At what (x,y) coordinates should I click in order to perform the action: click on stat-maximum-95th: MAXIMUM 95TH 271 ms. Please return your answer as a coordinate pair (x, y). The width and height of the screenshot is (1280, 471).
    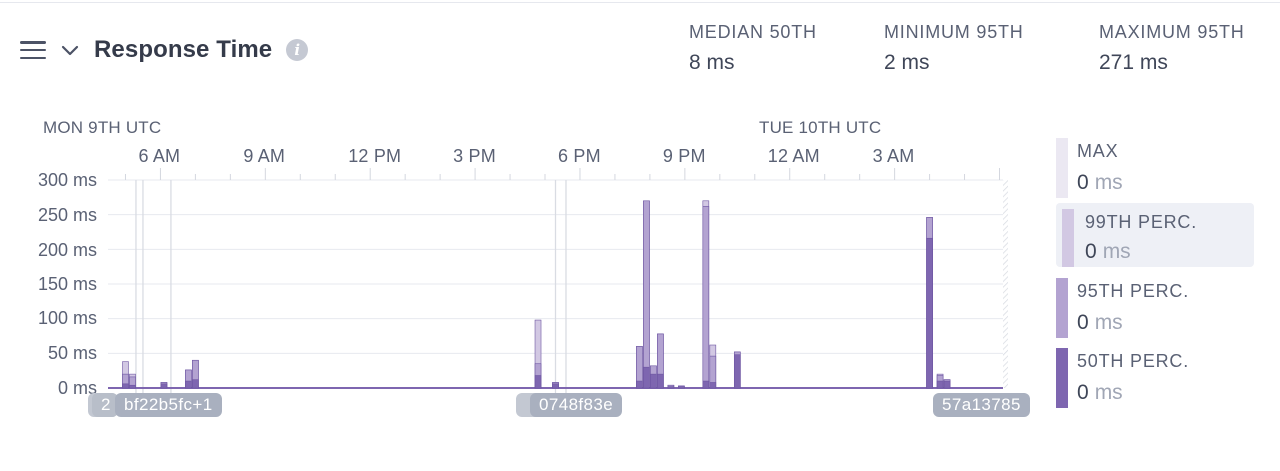
    Looking at the image, I should click on (1172, 48).